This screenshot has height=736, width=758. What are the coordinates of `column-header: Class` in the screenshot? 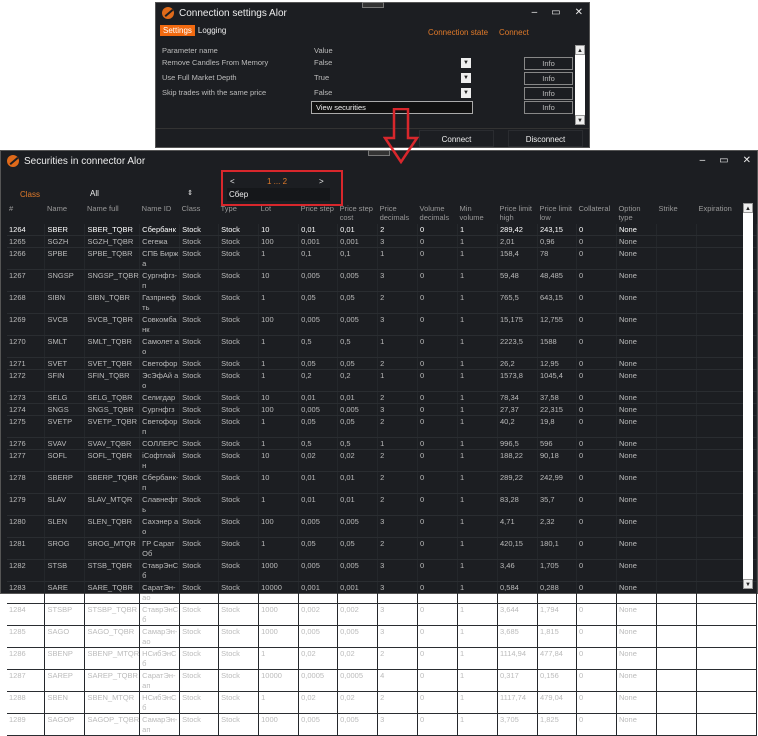 It's located at (199, 214).